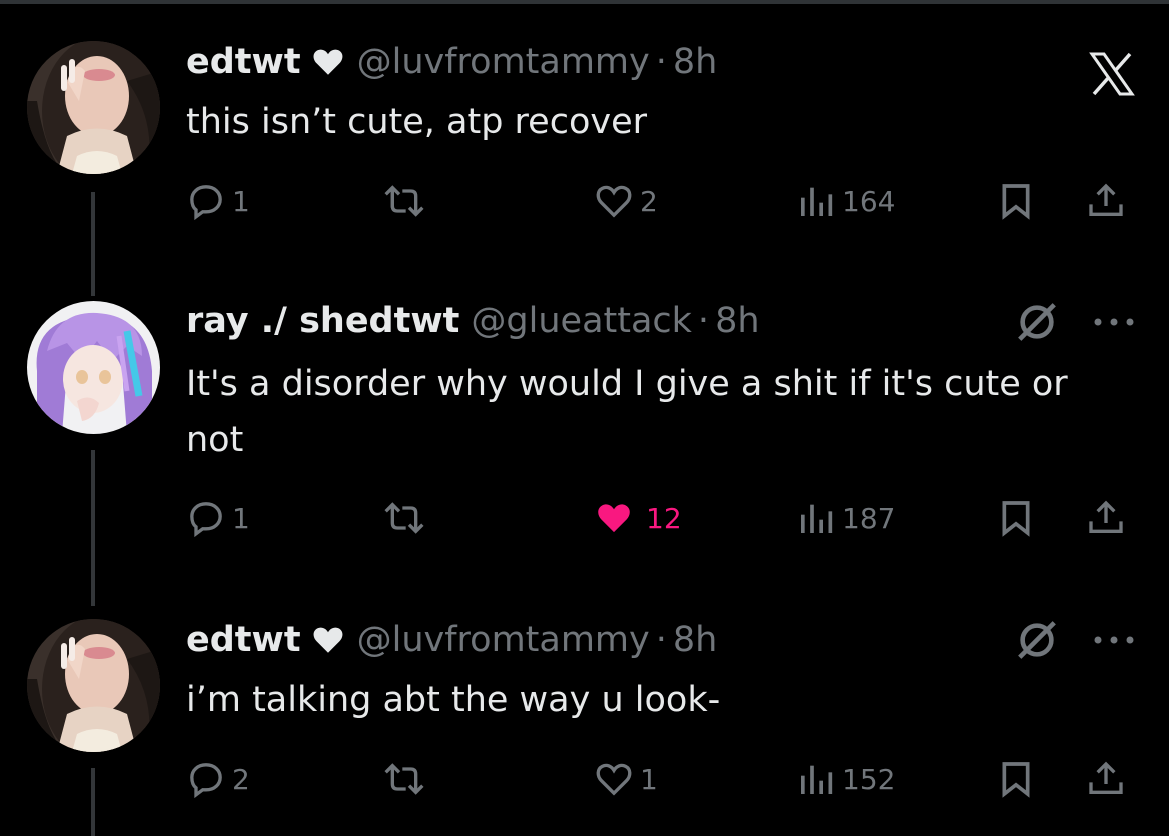 The image size is (1169, 836). I want to click on heart-filled-icon, so click(614, 518).